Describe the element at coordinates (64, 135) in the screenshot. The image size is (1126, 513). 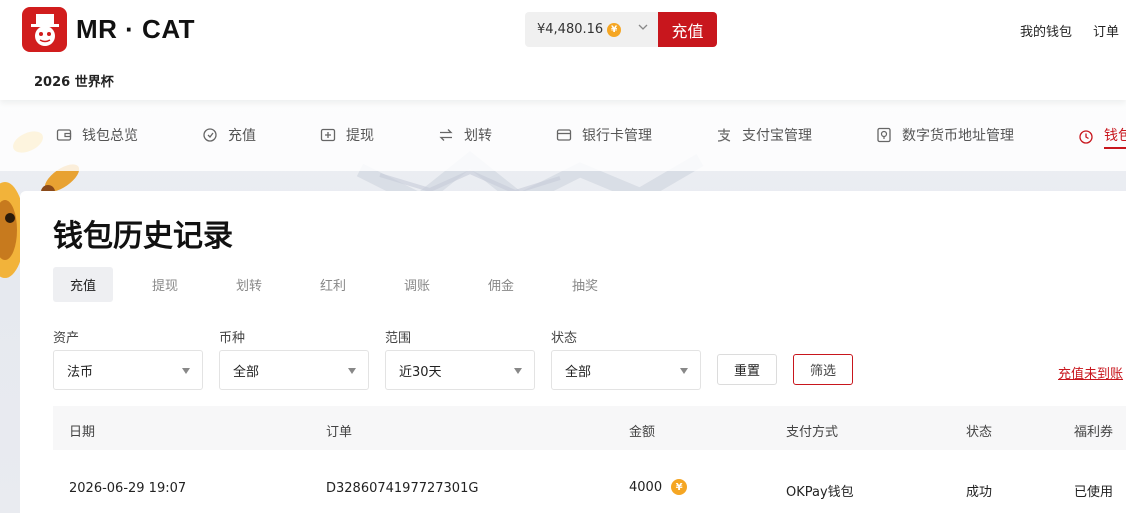
I see `wallet-icon` at that location.